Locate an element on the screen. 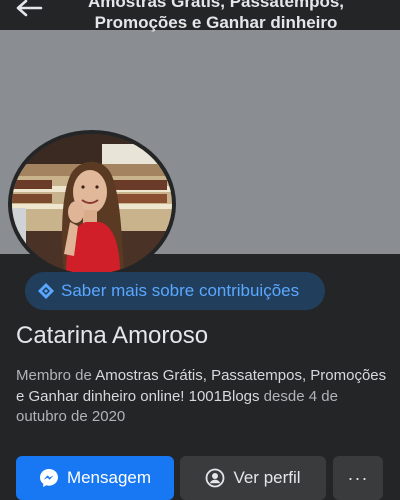 The height and width of the screenshot is (500, 400). message-button: Mensagem is located at coordinates (95, 478).